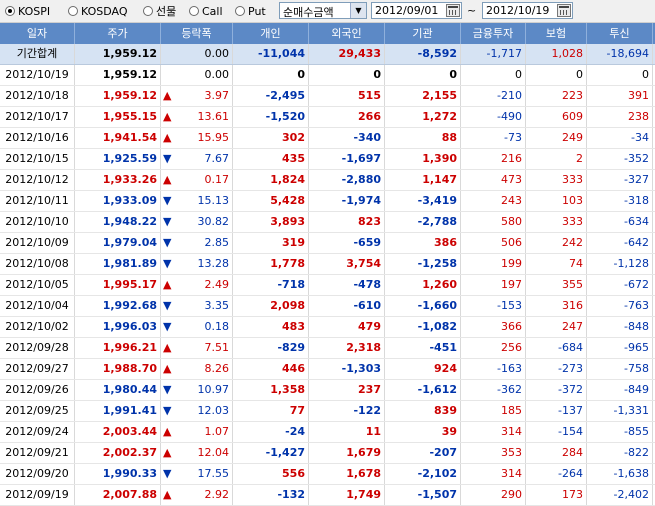 This screenshot has width=655, height=506. What do you see at coordinates (347, 33) in the screenshot?
I see `column-header-foreign: 외국인` at bounding box center [347, 33].